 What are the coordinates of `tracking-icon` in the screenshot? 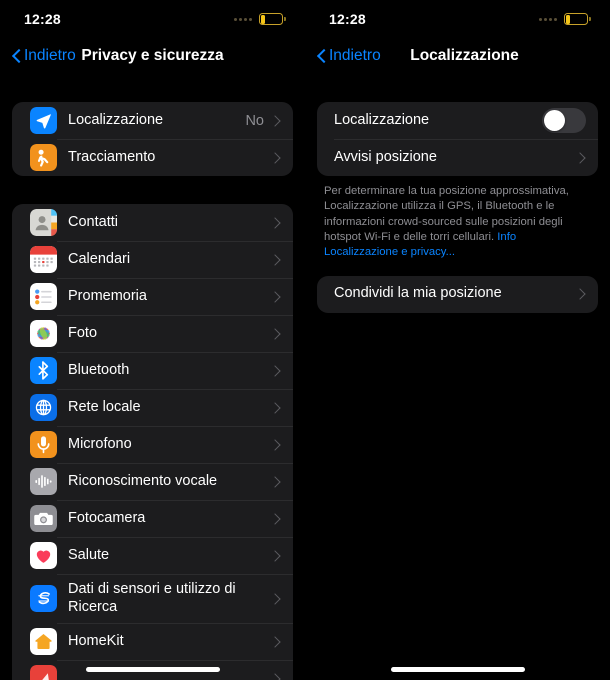 It's located at (43, 157).